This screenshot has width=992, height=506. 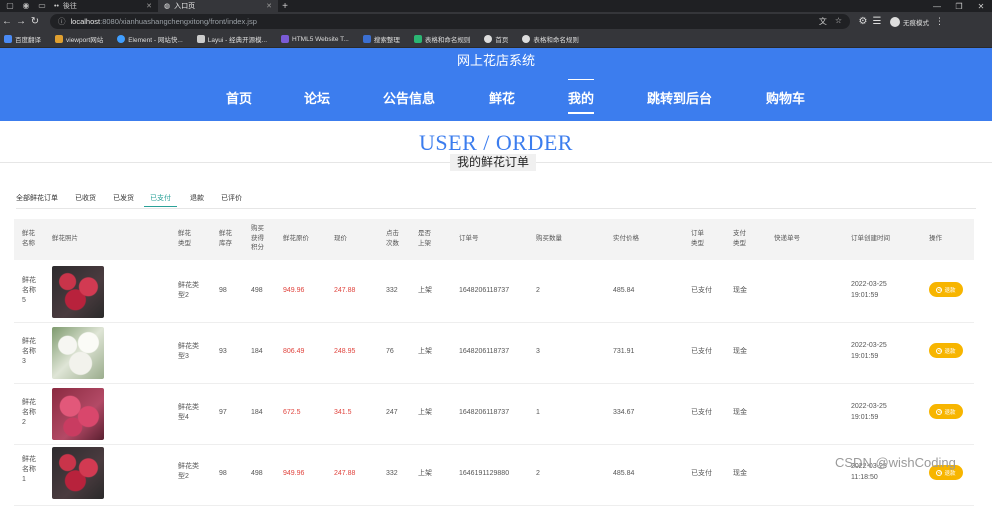 I want to click on site-info-icon: ⓘ, so click(x=62, y=21).